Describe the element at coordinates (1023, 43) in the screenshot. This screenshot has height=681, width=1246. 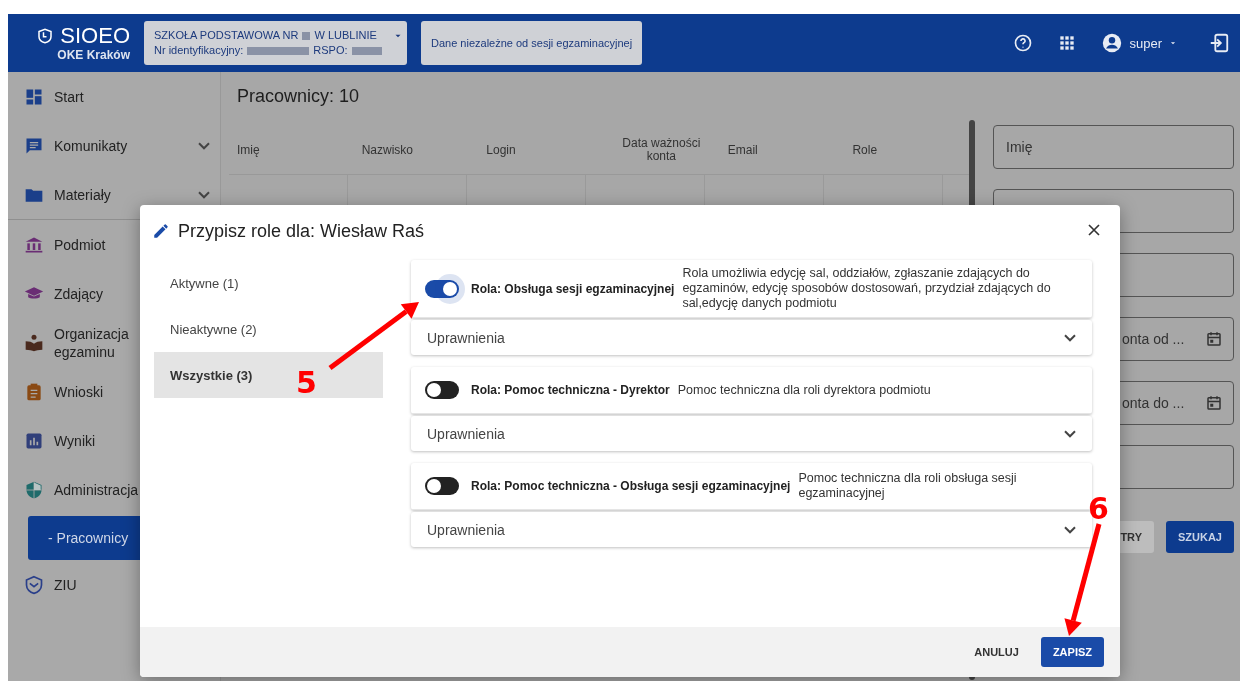
I see `help-icon` at that location.